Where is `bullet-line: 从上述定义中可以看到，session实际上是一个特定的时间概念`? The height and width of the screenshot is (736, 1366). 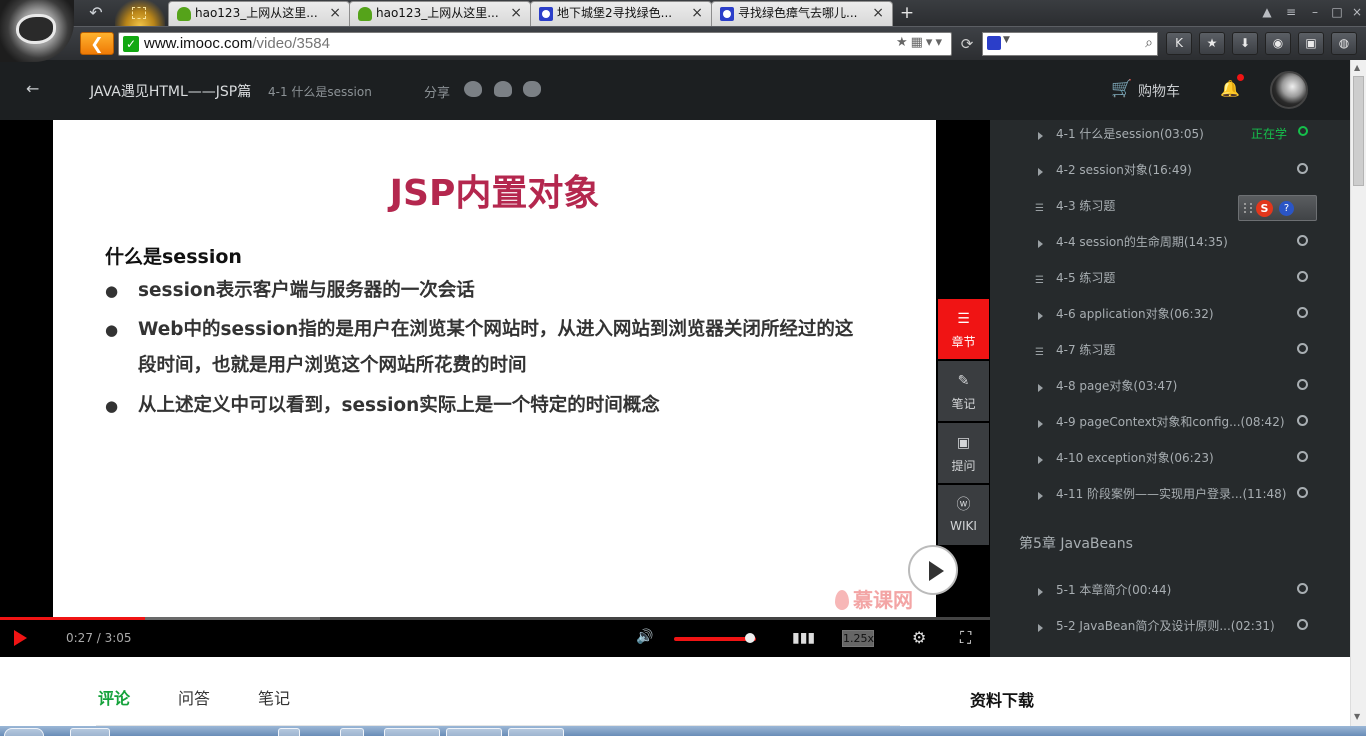 bullet-line: 从上述定义中可以看到，session实际上是一个特定的时间概念 is located at coordinates (399, 405).